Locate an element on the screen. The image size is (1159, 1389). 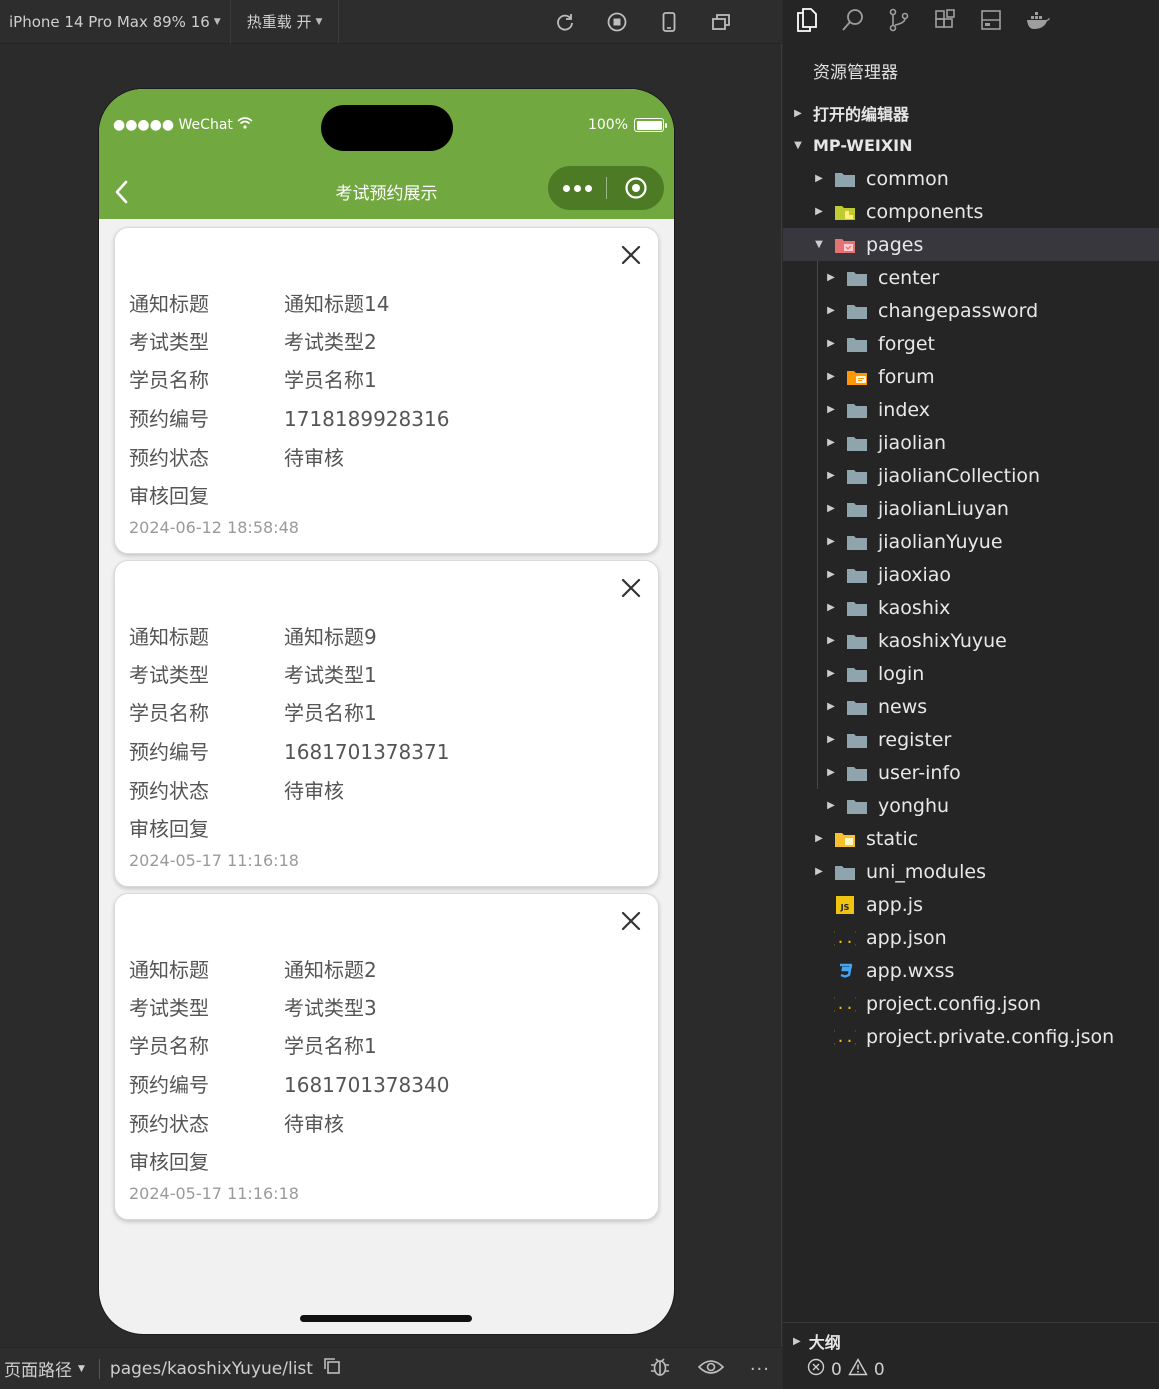
copy-icon is located at coordinates (332, 1368).